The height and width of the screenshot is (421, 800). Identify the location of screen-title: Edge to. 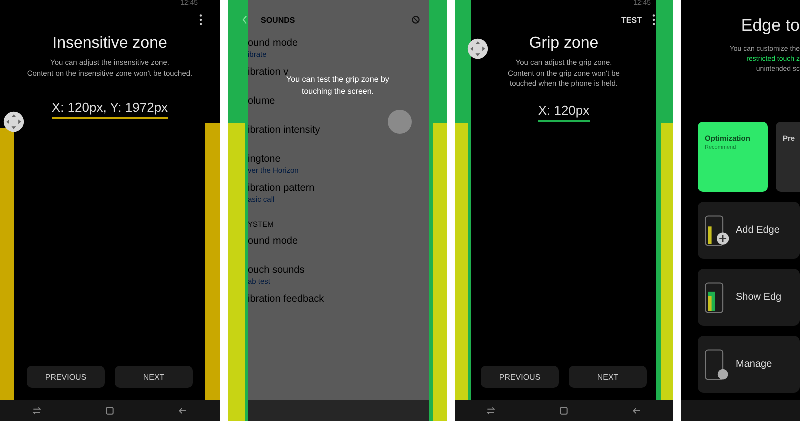
(770, 26).